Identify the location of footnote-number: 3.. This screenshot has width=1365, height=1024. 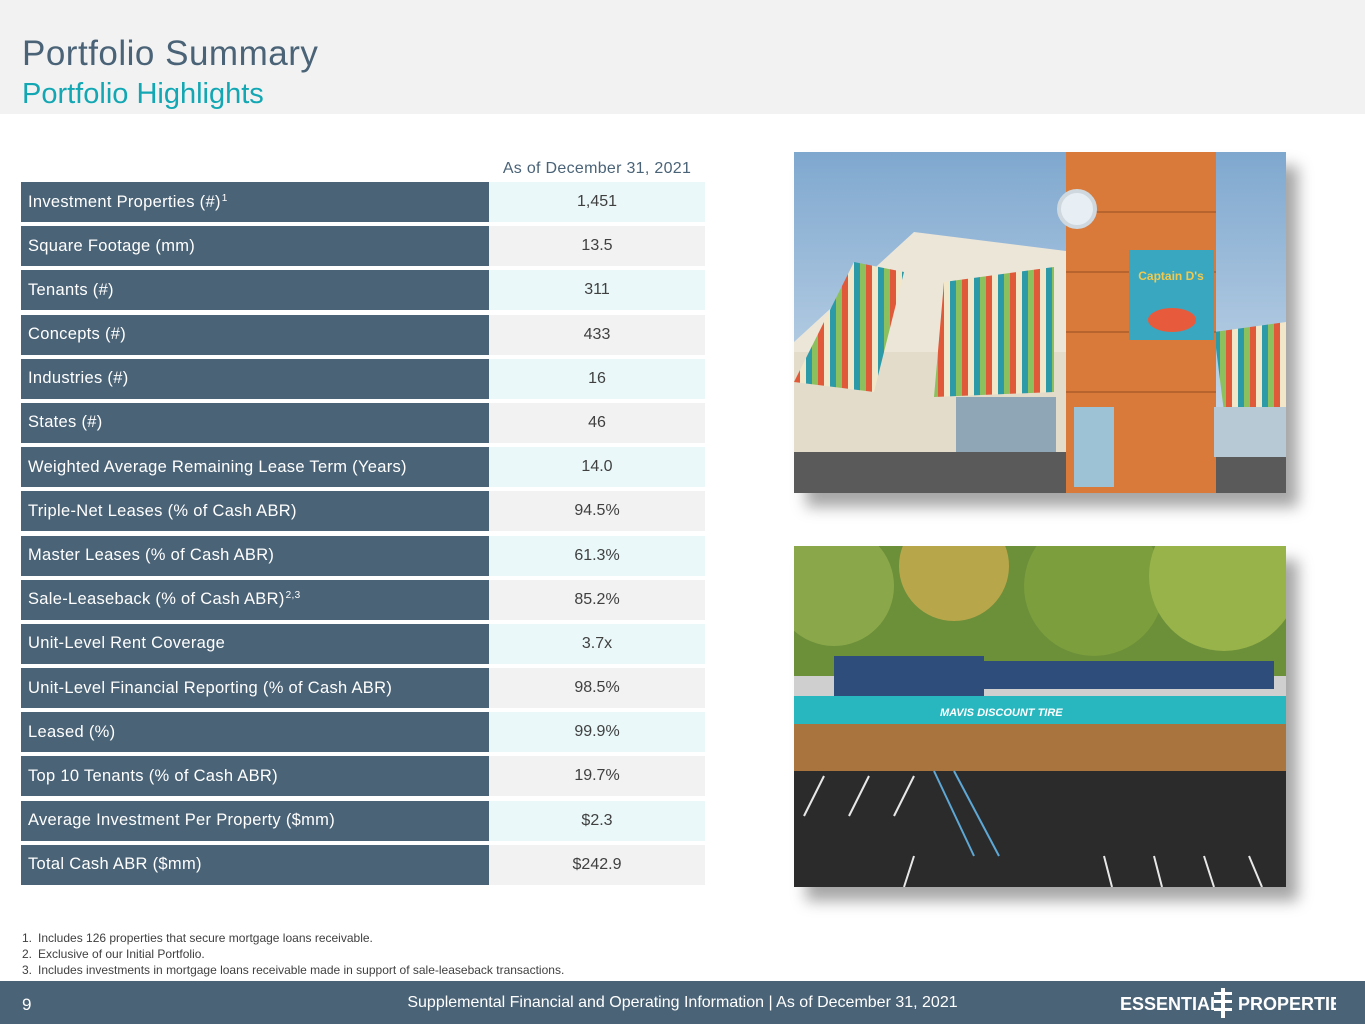
(27, 970).